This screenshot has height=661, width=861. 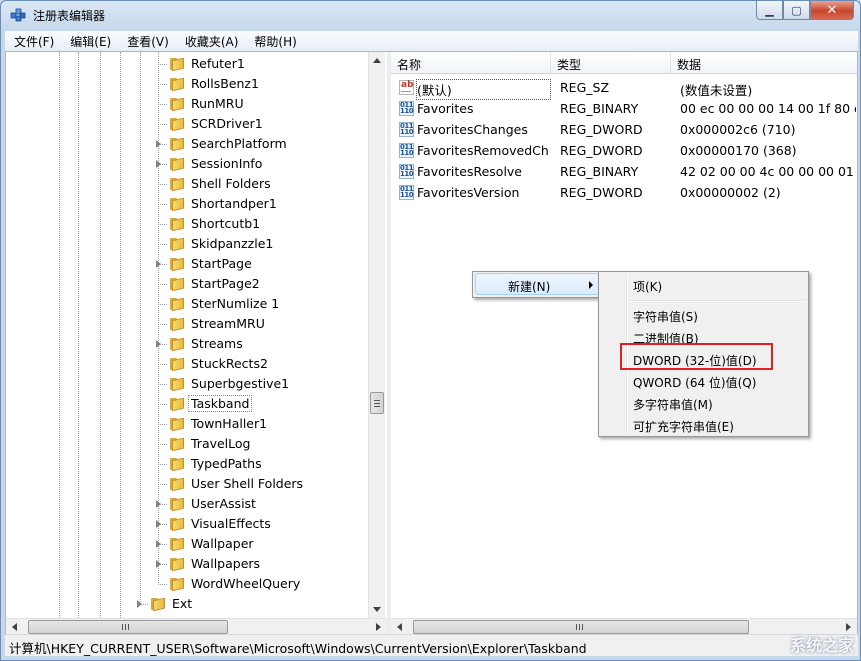 I want to click on menu-item-multi-string-value: 多字符串值(M), so click(x=703, y=403).